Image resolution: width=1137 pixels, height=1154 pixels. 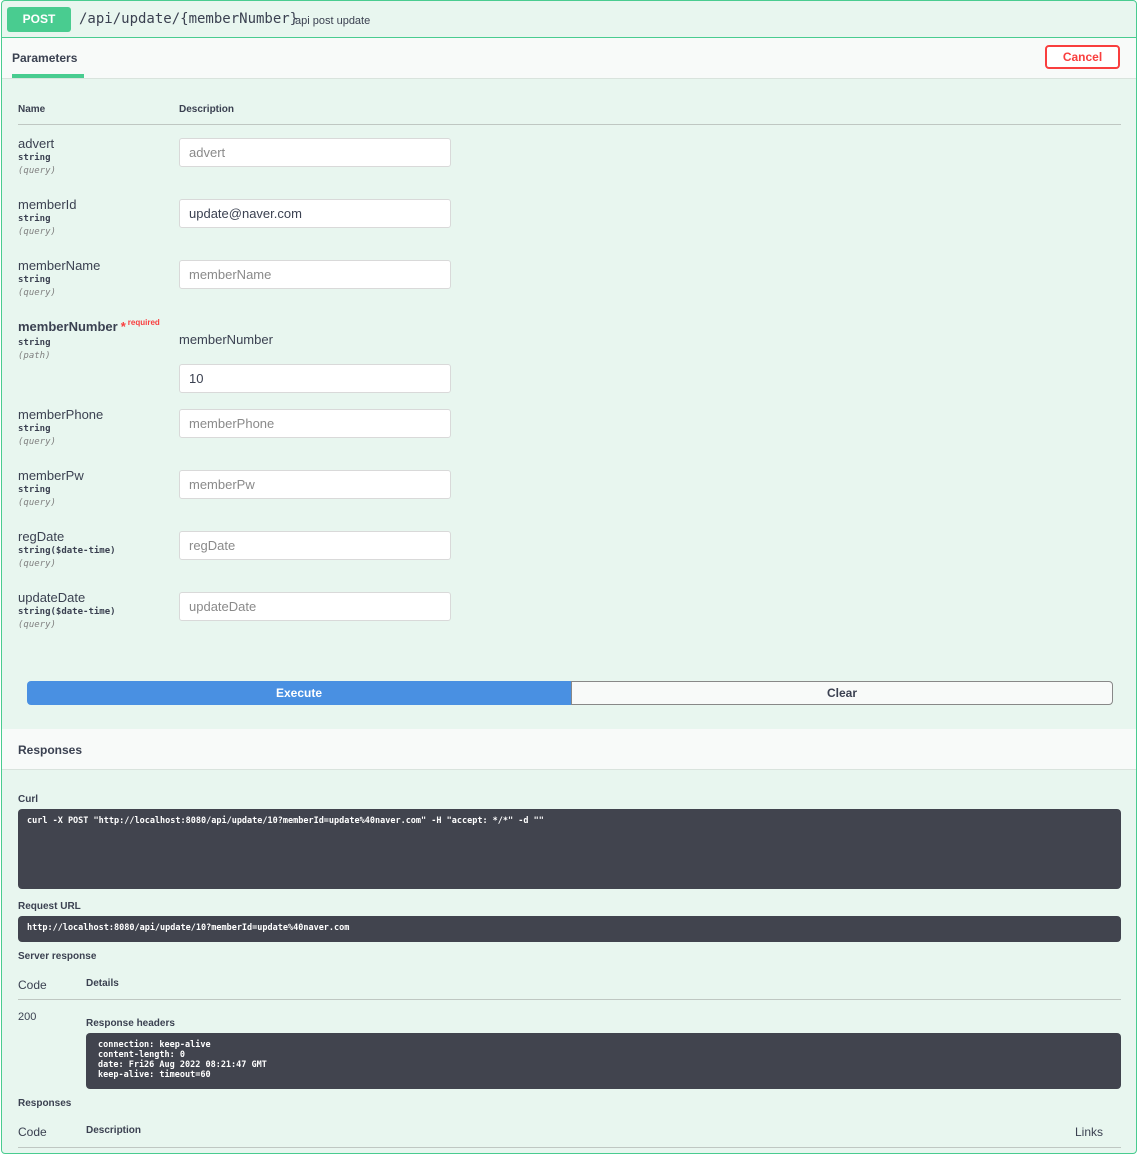 What do you see at coordinates (34, 356) in the screenshot?
I see `param-location: (path)` at bounding box center [34, 356].